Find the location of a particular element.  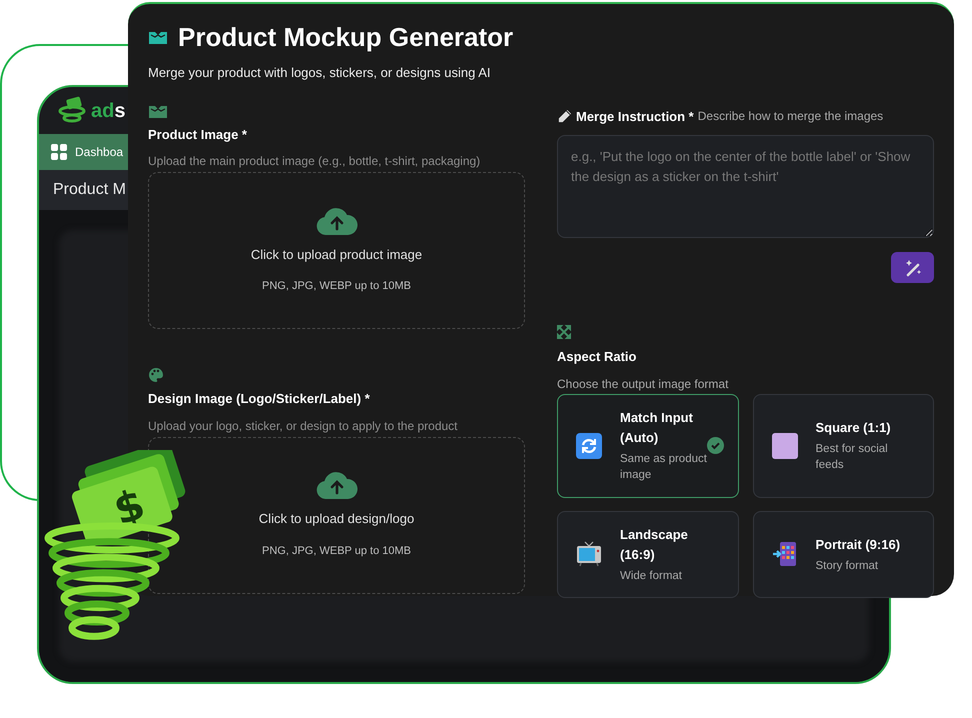

expand-icon is located at coordinates (564, 332).